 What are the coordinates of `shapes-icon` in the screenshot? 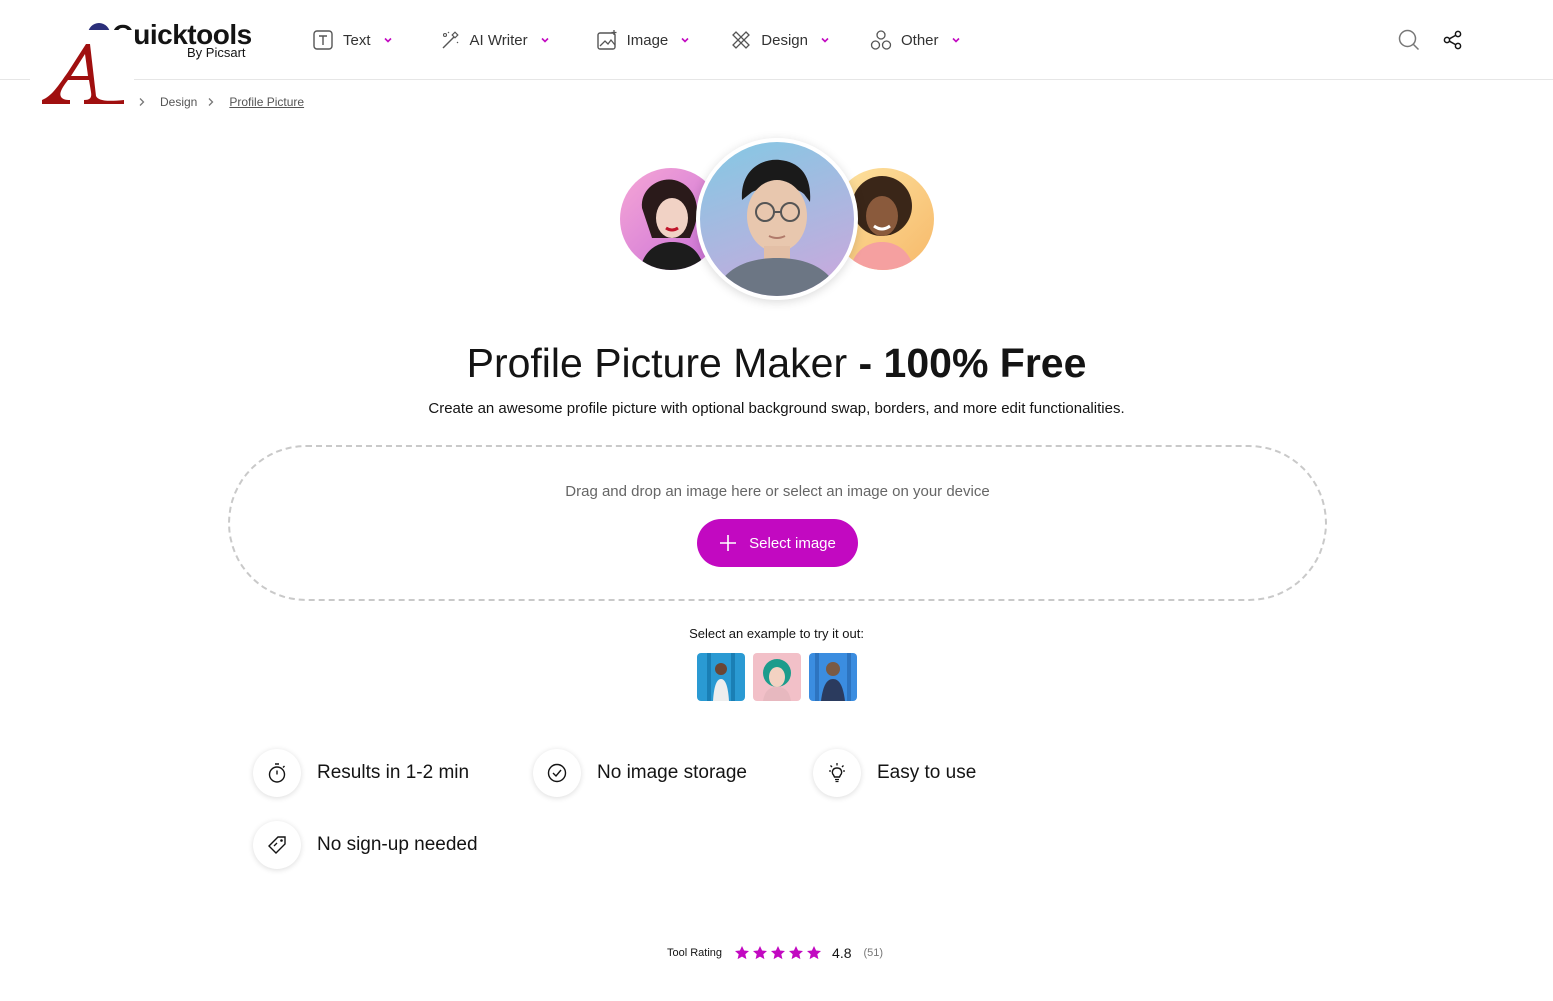 It's located at (881, 40).